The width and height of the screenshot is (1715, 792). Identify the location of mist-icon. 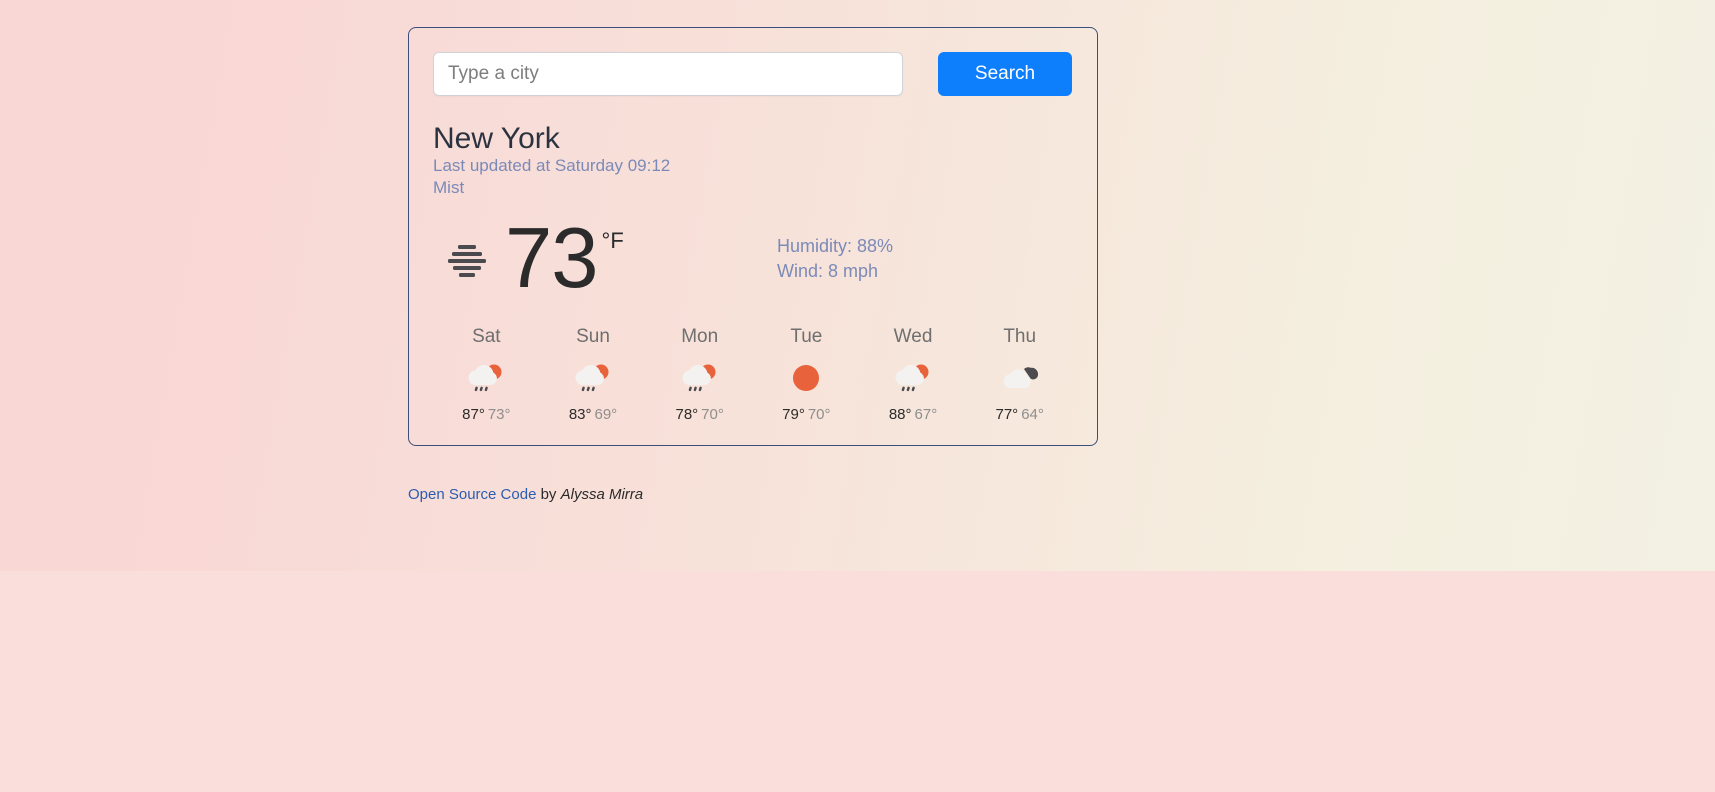
(467, 258).